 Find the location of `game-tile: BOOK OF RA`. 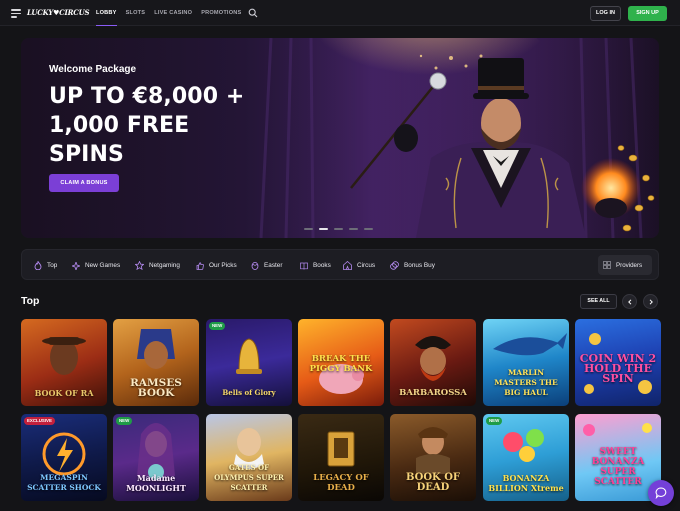

game-tile: BOOK OF RA is located at coordinates (64, 362).